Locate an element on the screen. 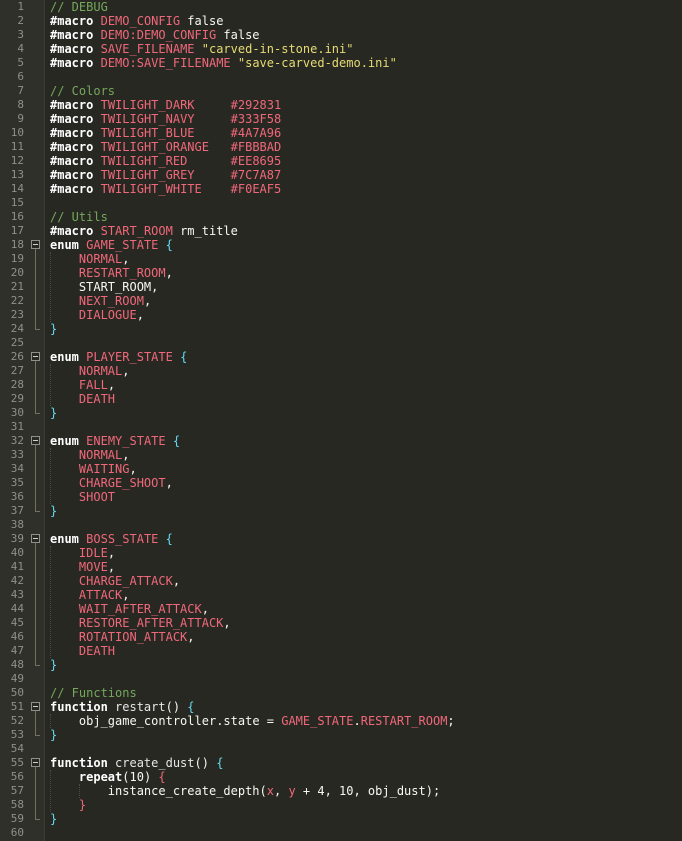  code-line: enum GAME_STATE { is located at coordinates (111, 245).